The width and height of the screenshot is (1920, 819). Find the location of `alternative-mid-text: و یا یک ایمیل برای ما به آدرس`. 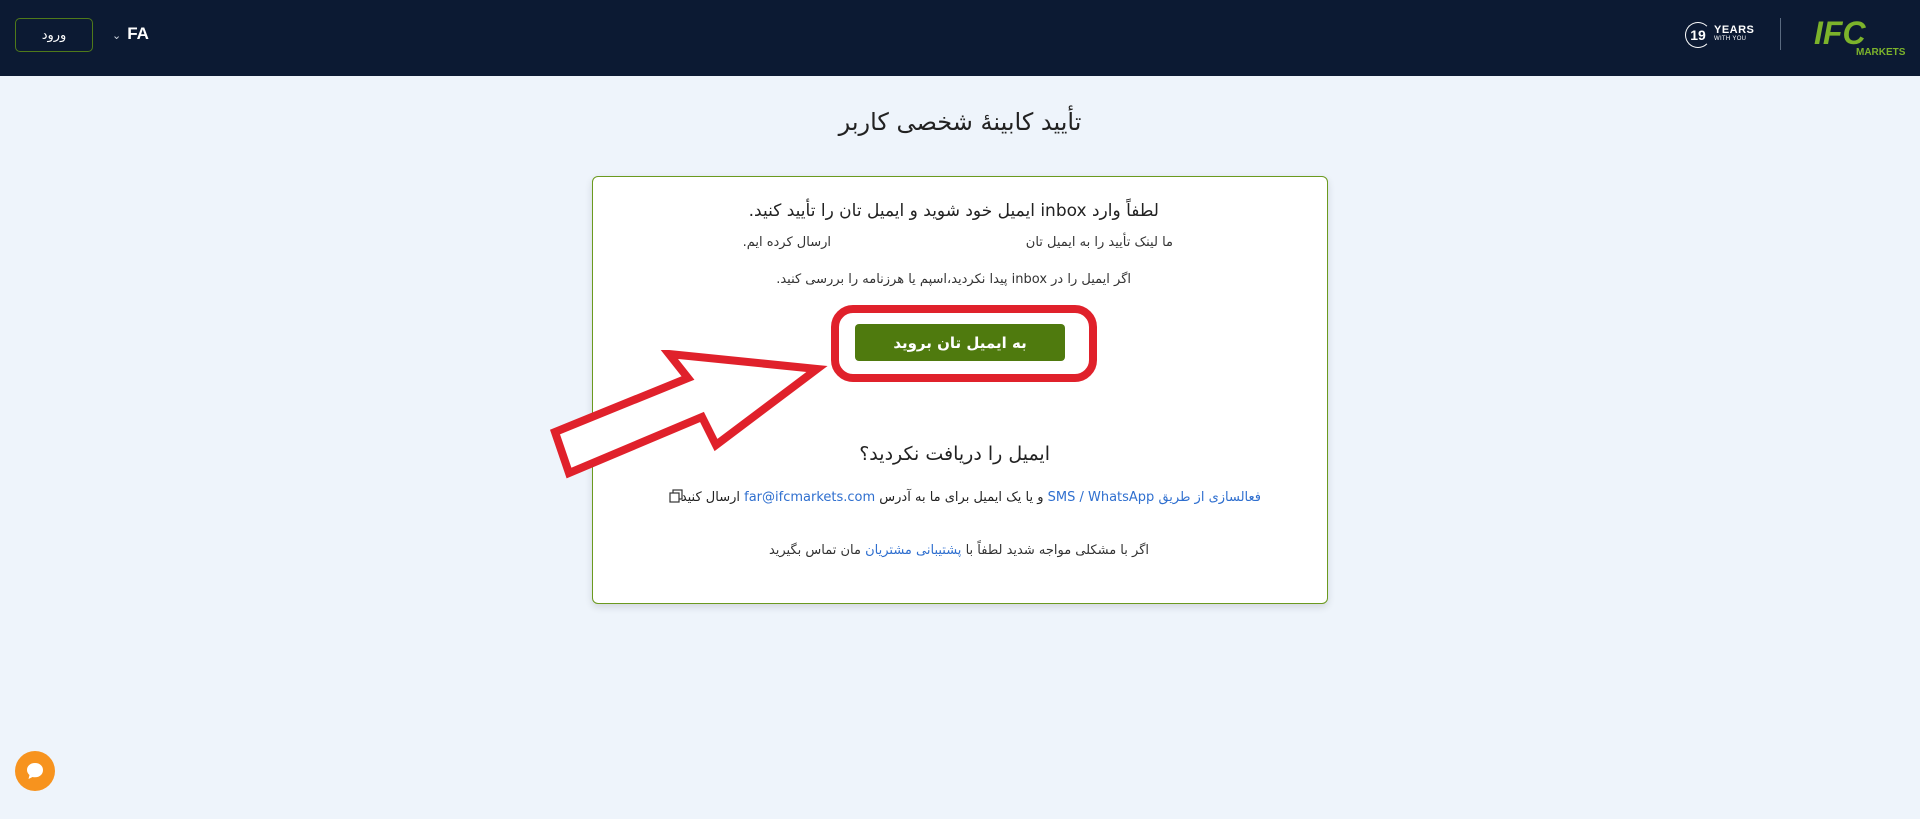

alternative-mid-text: و یا یک ایمیل برای ما به آدرس is located at coordinates (961, 497).